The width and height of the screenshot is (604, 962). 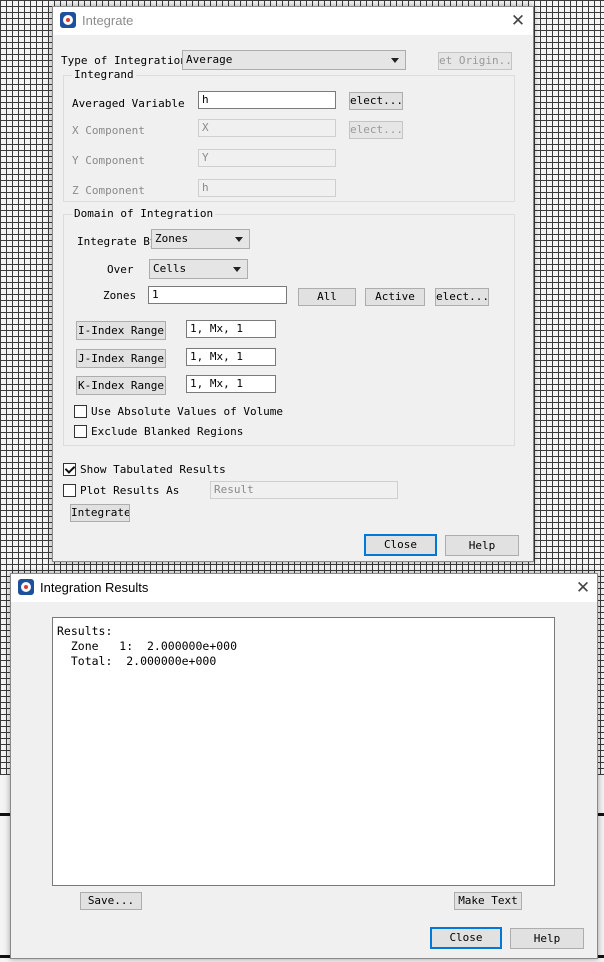 I want to click on integrand-group-label: Integrand, so click(x=104, y=74).